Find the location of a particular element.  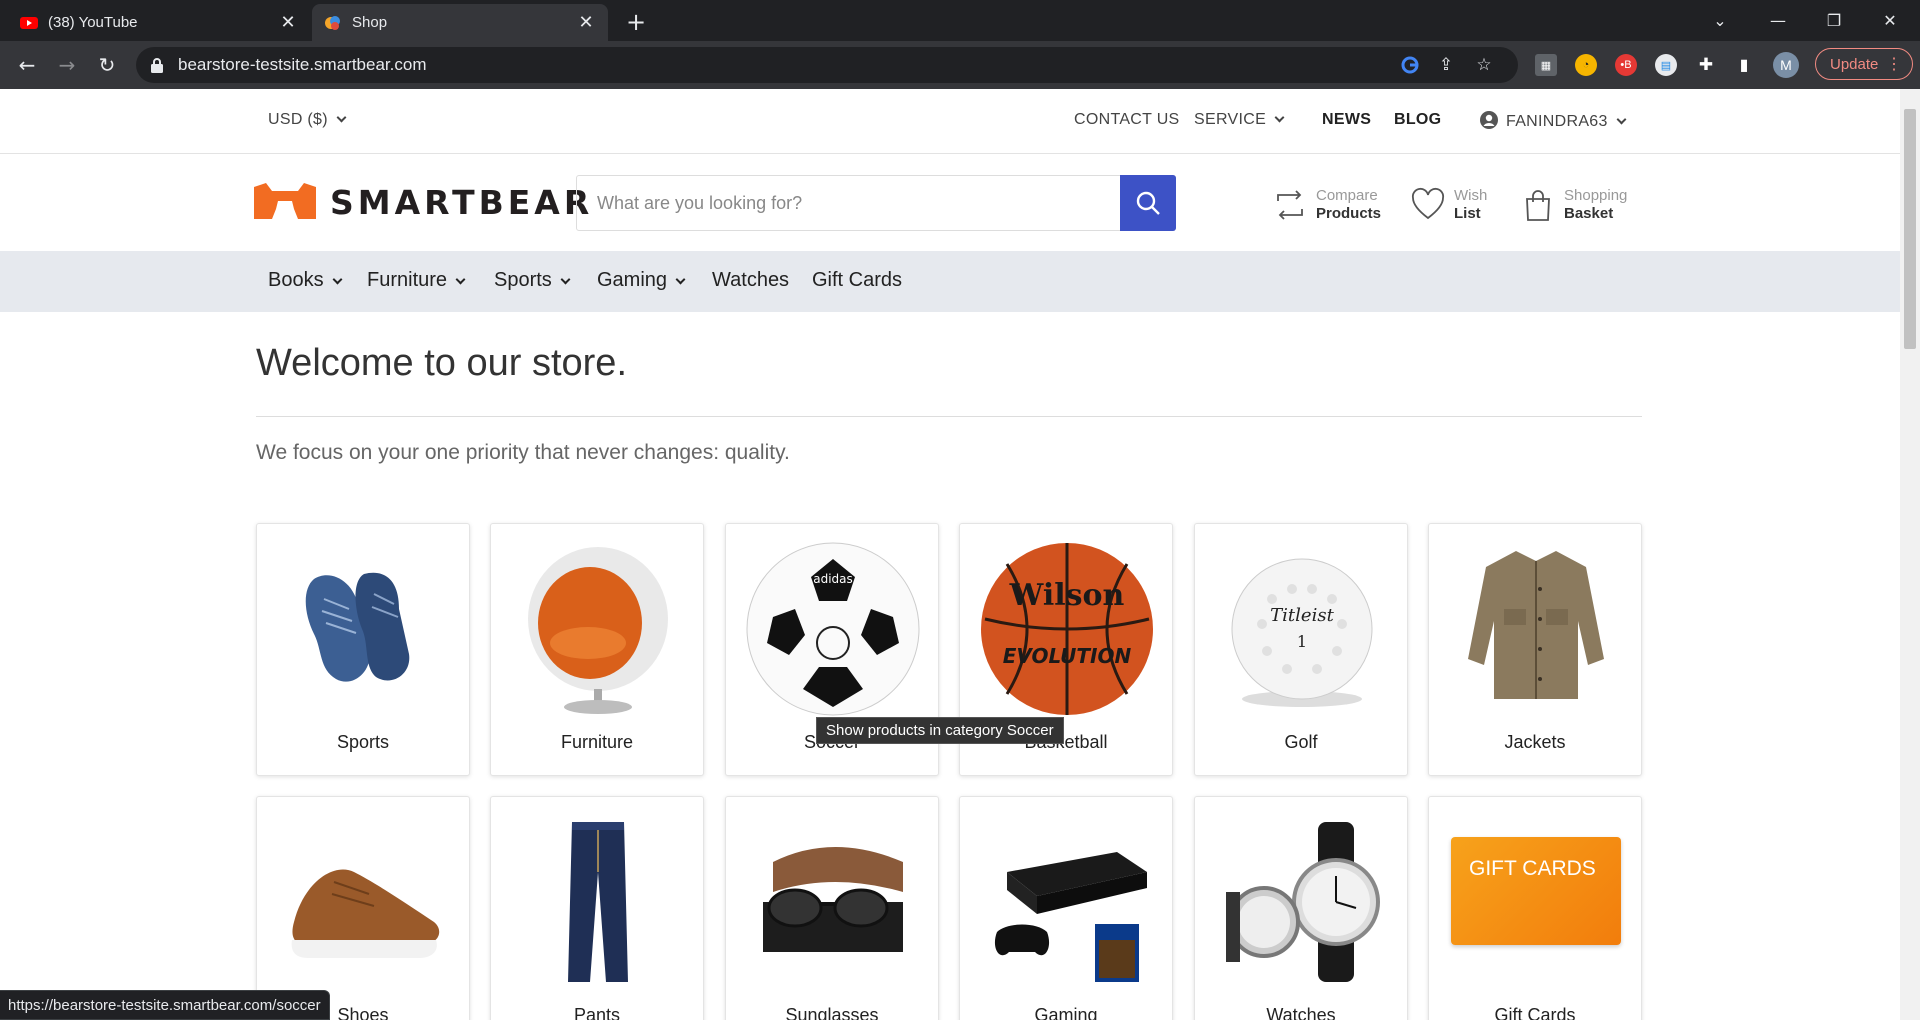

category-card-sunglasses: Sunglasses is located at coordinates (832, 908).